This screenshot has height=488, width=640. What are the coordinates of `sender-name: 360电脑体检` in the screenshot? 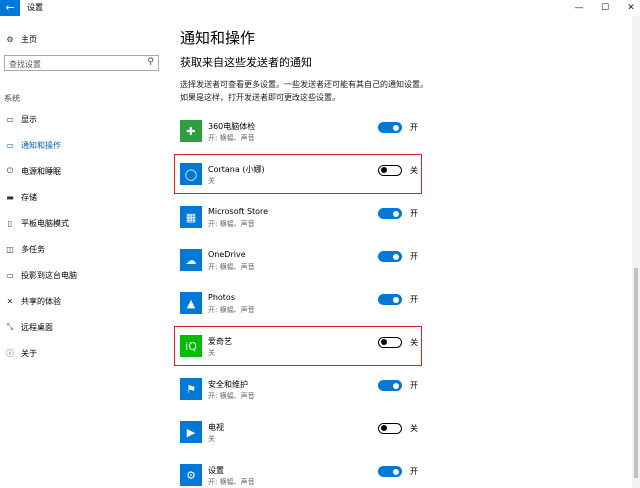 It's located at (232, 126).